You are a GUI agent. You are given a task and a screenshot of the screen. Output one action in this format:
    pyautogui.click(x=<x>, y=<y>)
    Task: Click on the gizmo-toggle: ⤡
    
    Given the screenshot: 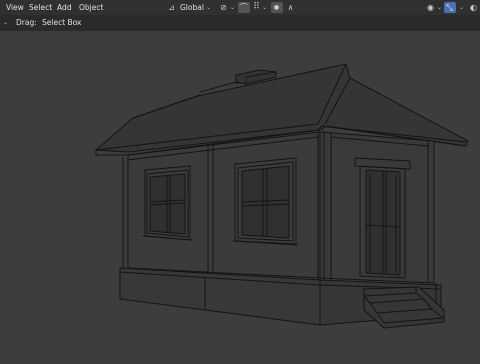 What is the action you would take?
    pyautogui.click(x=450, y=7)
    